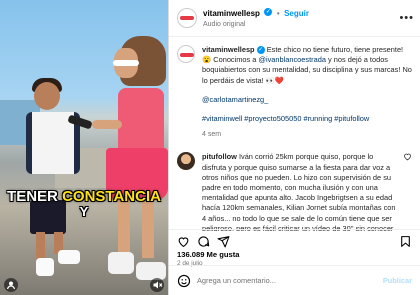  Describe the element at coordinates (405, 241) in the screenshot. I see `bookmark-icon` at that location.